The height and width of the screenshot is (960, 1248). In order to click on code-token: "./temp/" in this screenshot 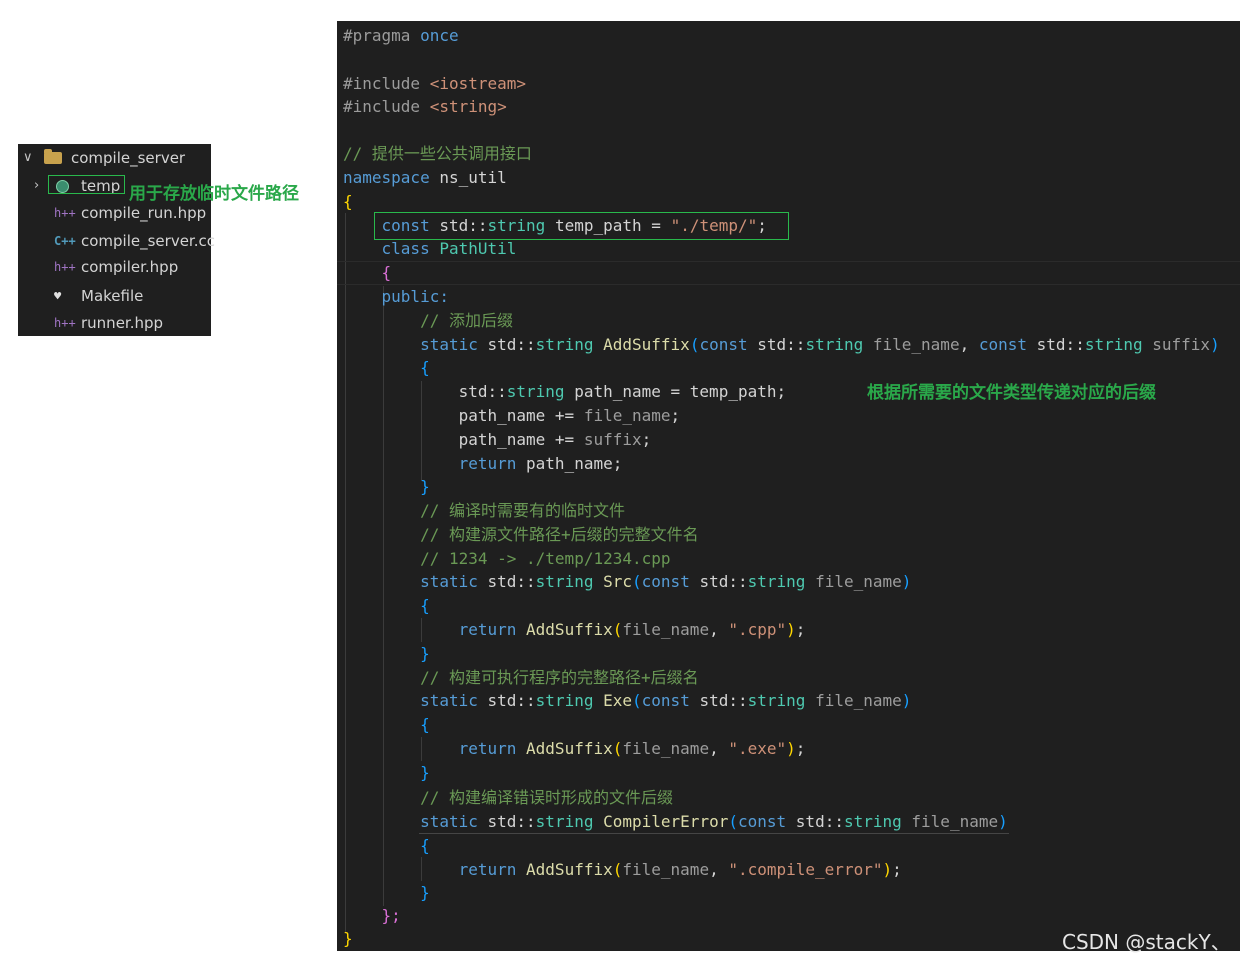, I will do `click(714, 225)`.